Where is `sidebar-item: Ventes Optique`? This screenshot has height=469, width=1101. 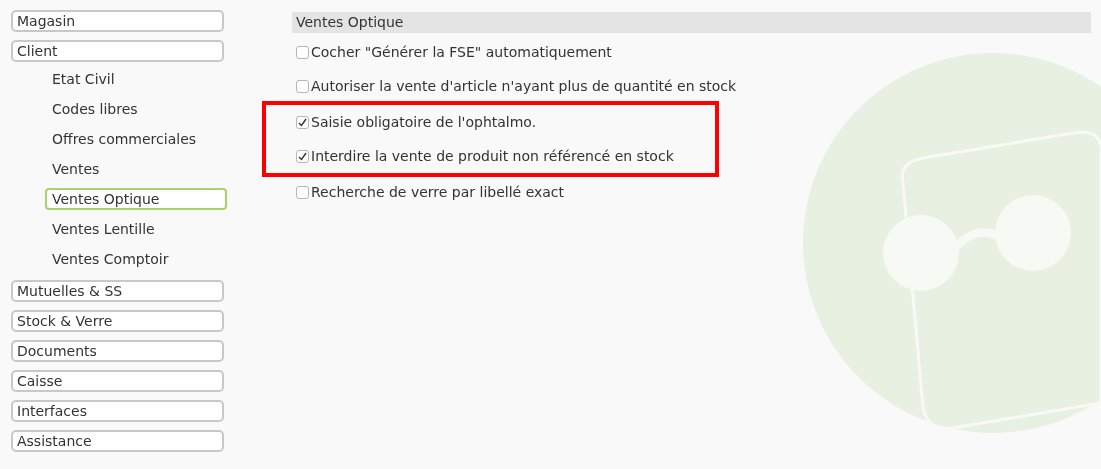
sidebar-item: Ventes Optique is located at coordinates (136, 199).